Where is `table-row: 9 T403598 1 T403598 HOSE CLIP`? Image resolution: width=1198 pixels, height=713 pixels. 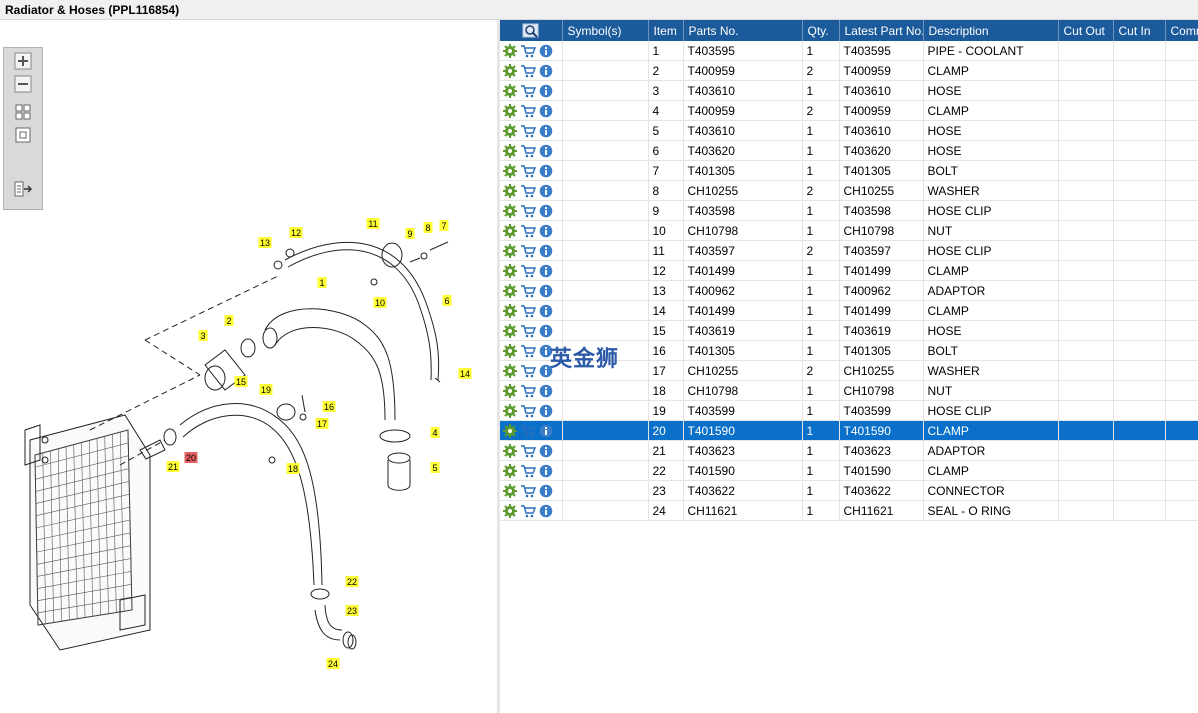
table-row: 9 T403598 1 T403598 HOSE CLIP is located at coordinates (849, 210).